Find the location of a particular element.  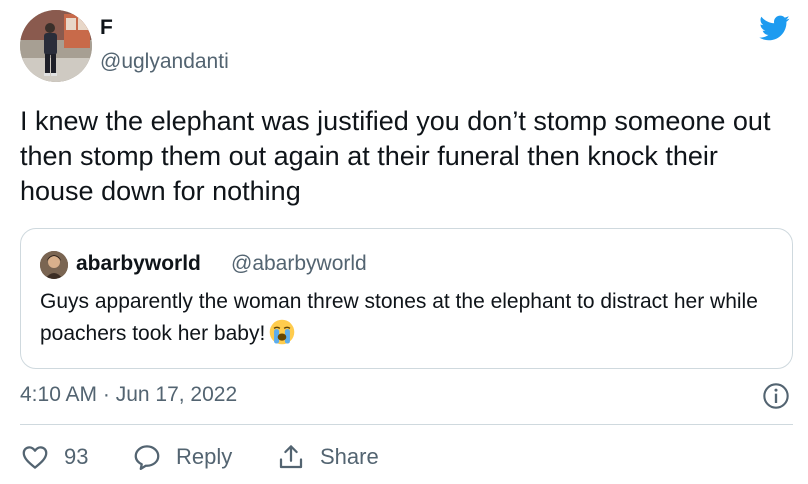

avatar-photo is located at coordinates (56, 46).